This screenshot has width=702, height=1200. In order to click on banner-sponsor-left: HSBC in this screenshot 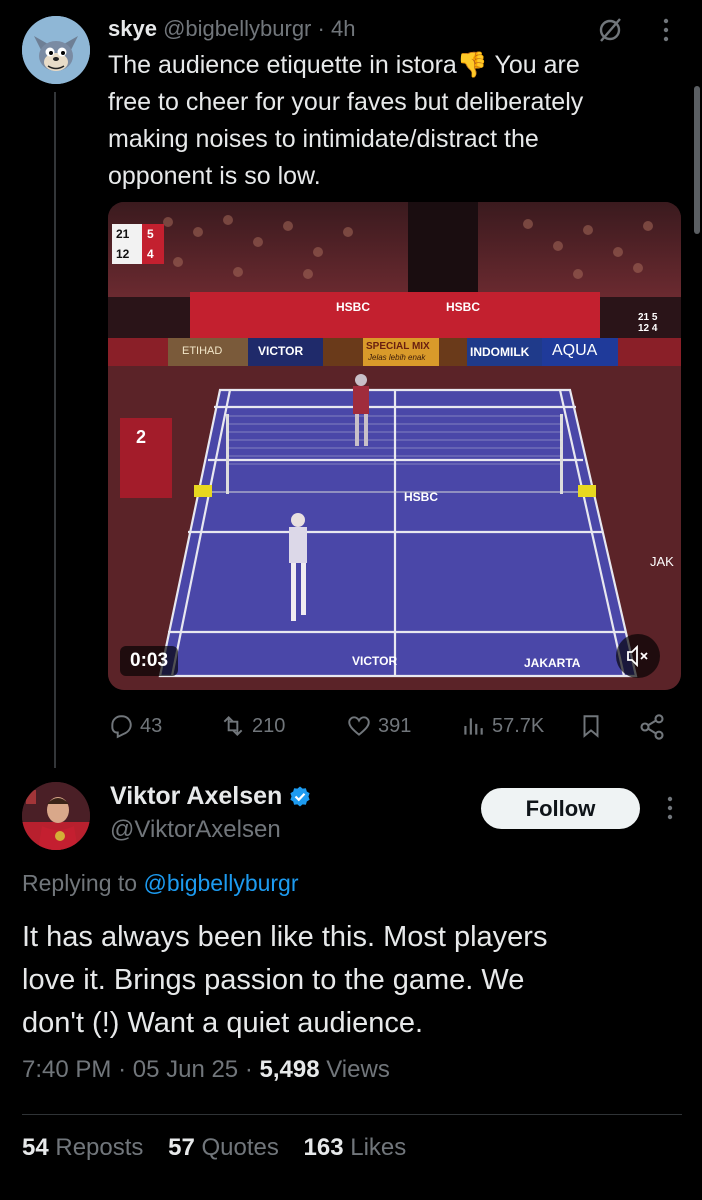, I will do `click(353, 307)`.